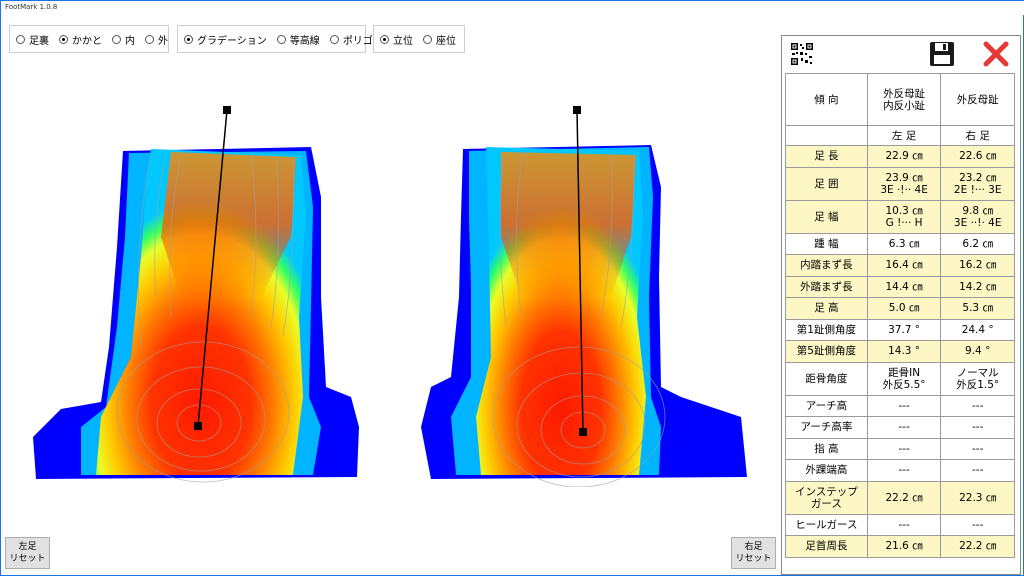 This screenshot has height=576, width=1024. Describe the element at coordinates (227, 110) in the screenshot. I see `left-axis-top-handle` at that location.